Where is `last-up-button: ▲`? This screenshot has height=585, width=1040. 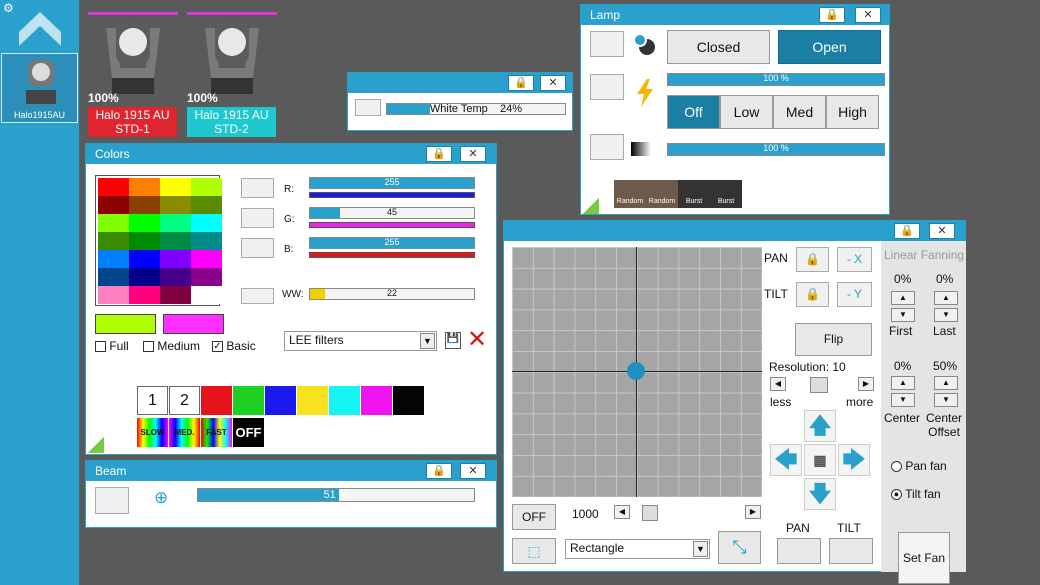 last-up-button: ▲ is located at coordinates (946, 298).